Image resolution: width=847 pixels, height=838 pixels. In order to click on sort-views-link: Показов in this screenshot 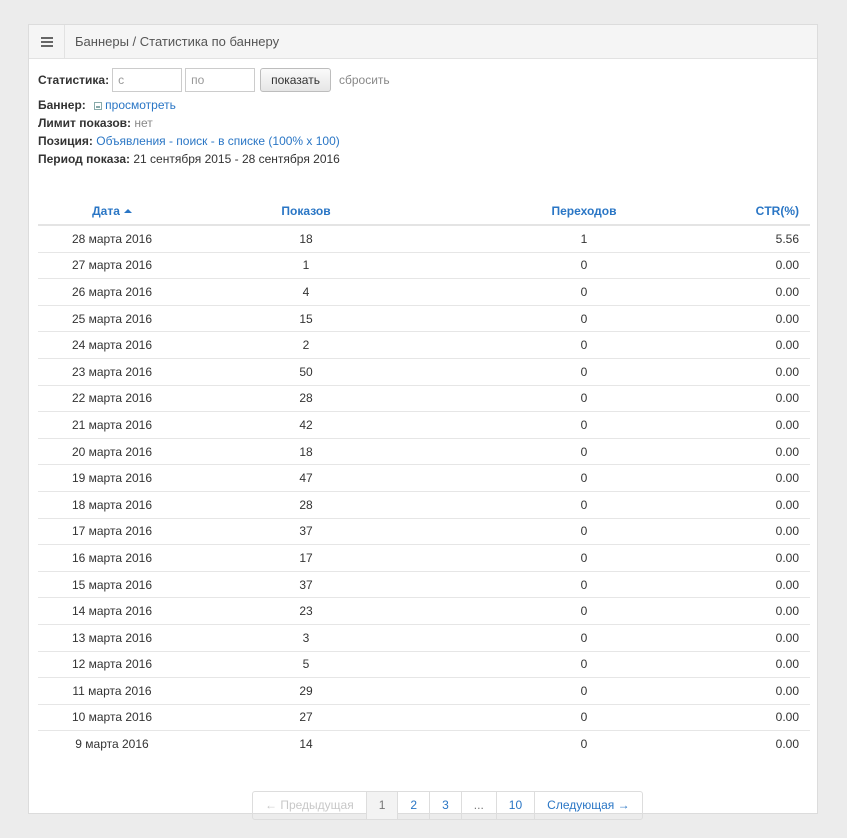, I will do `click(305, 211)`.